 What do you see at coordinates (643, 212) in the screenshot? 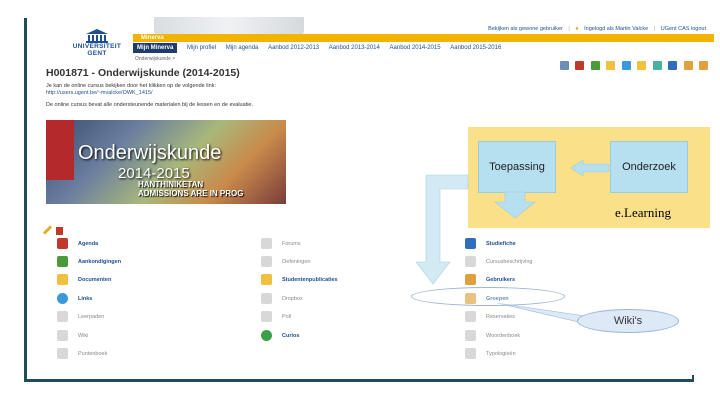
I see `elearning-label: e.Learning` at bounding box center [643, 212].